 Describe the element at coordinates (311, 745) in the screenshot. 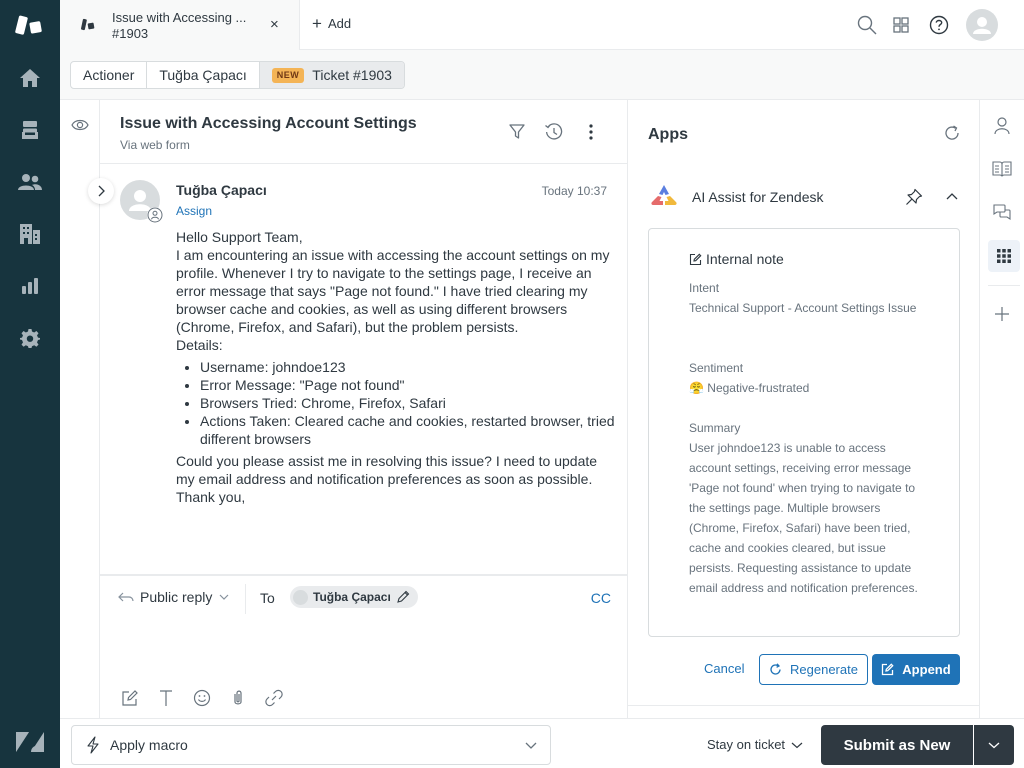

I see `apply-macro-dropdown: Apply macro` at that location.